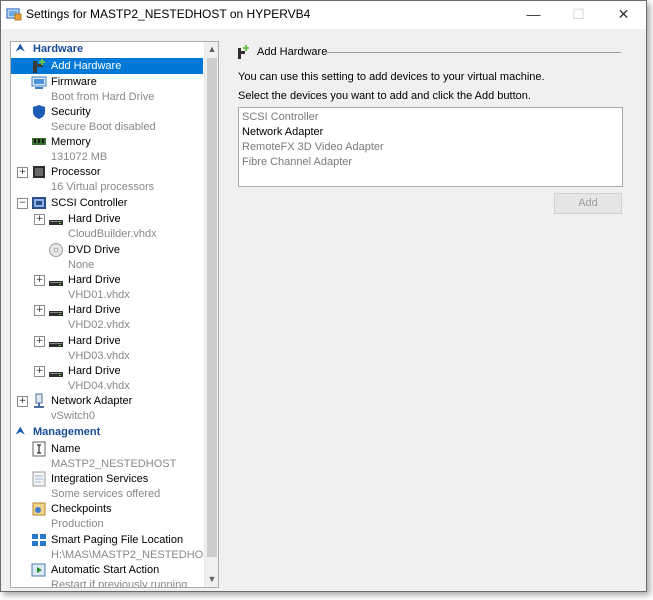  I want to click on smart-paging-icon, so click(39, 540).